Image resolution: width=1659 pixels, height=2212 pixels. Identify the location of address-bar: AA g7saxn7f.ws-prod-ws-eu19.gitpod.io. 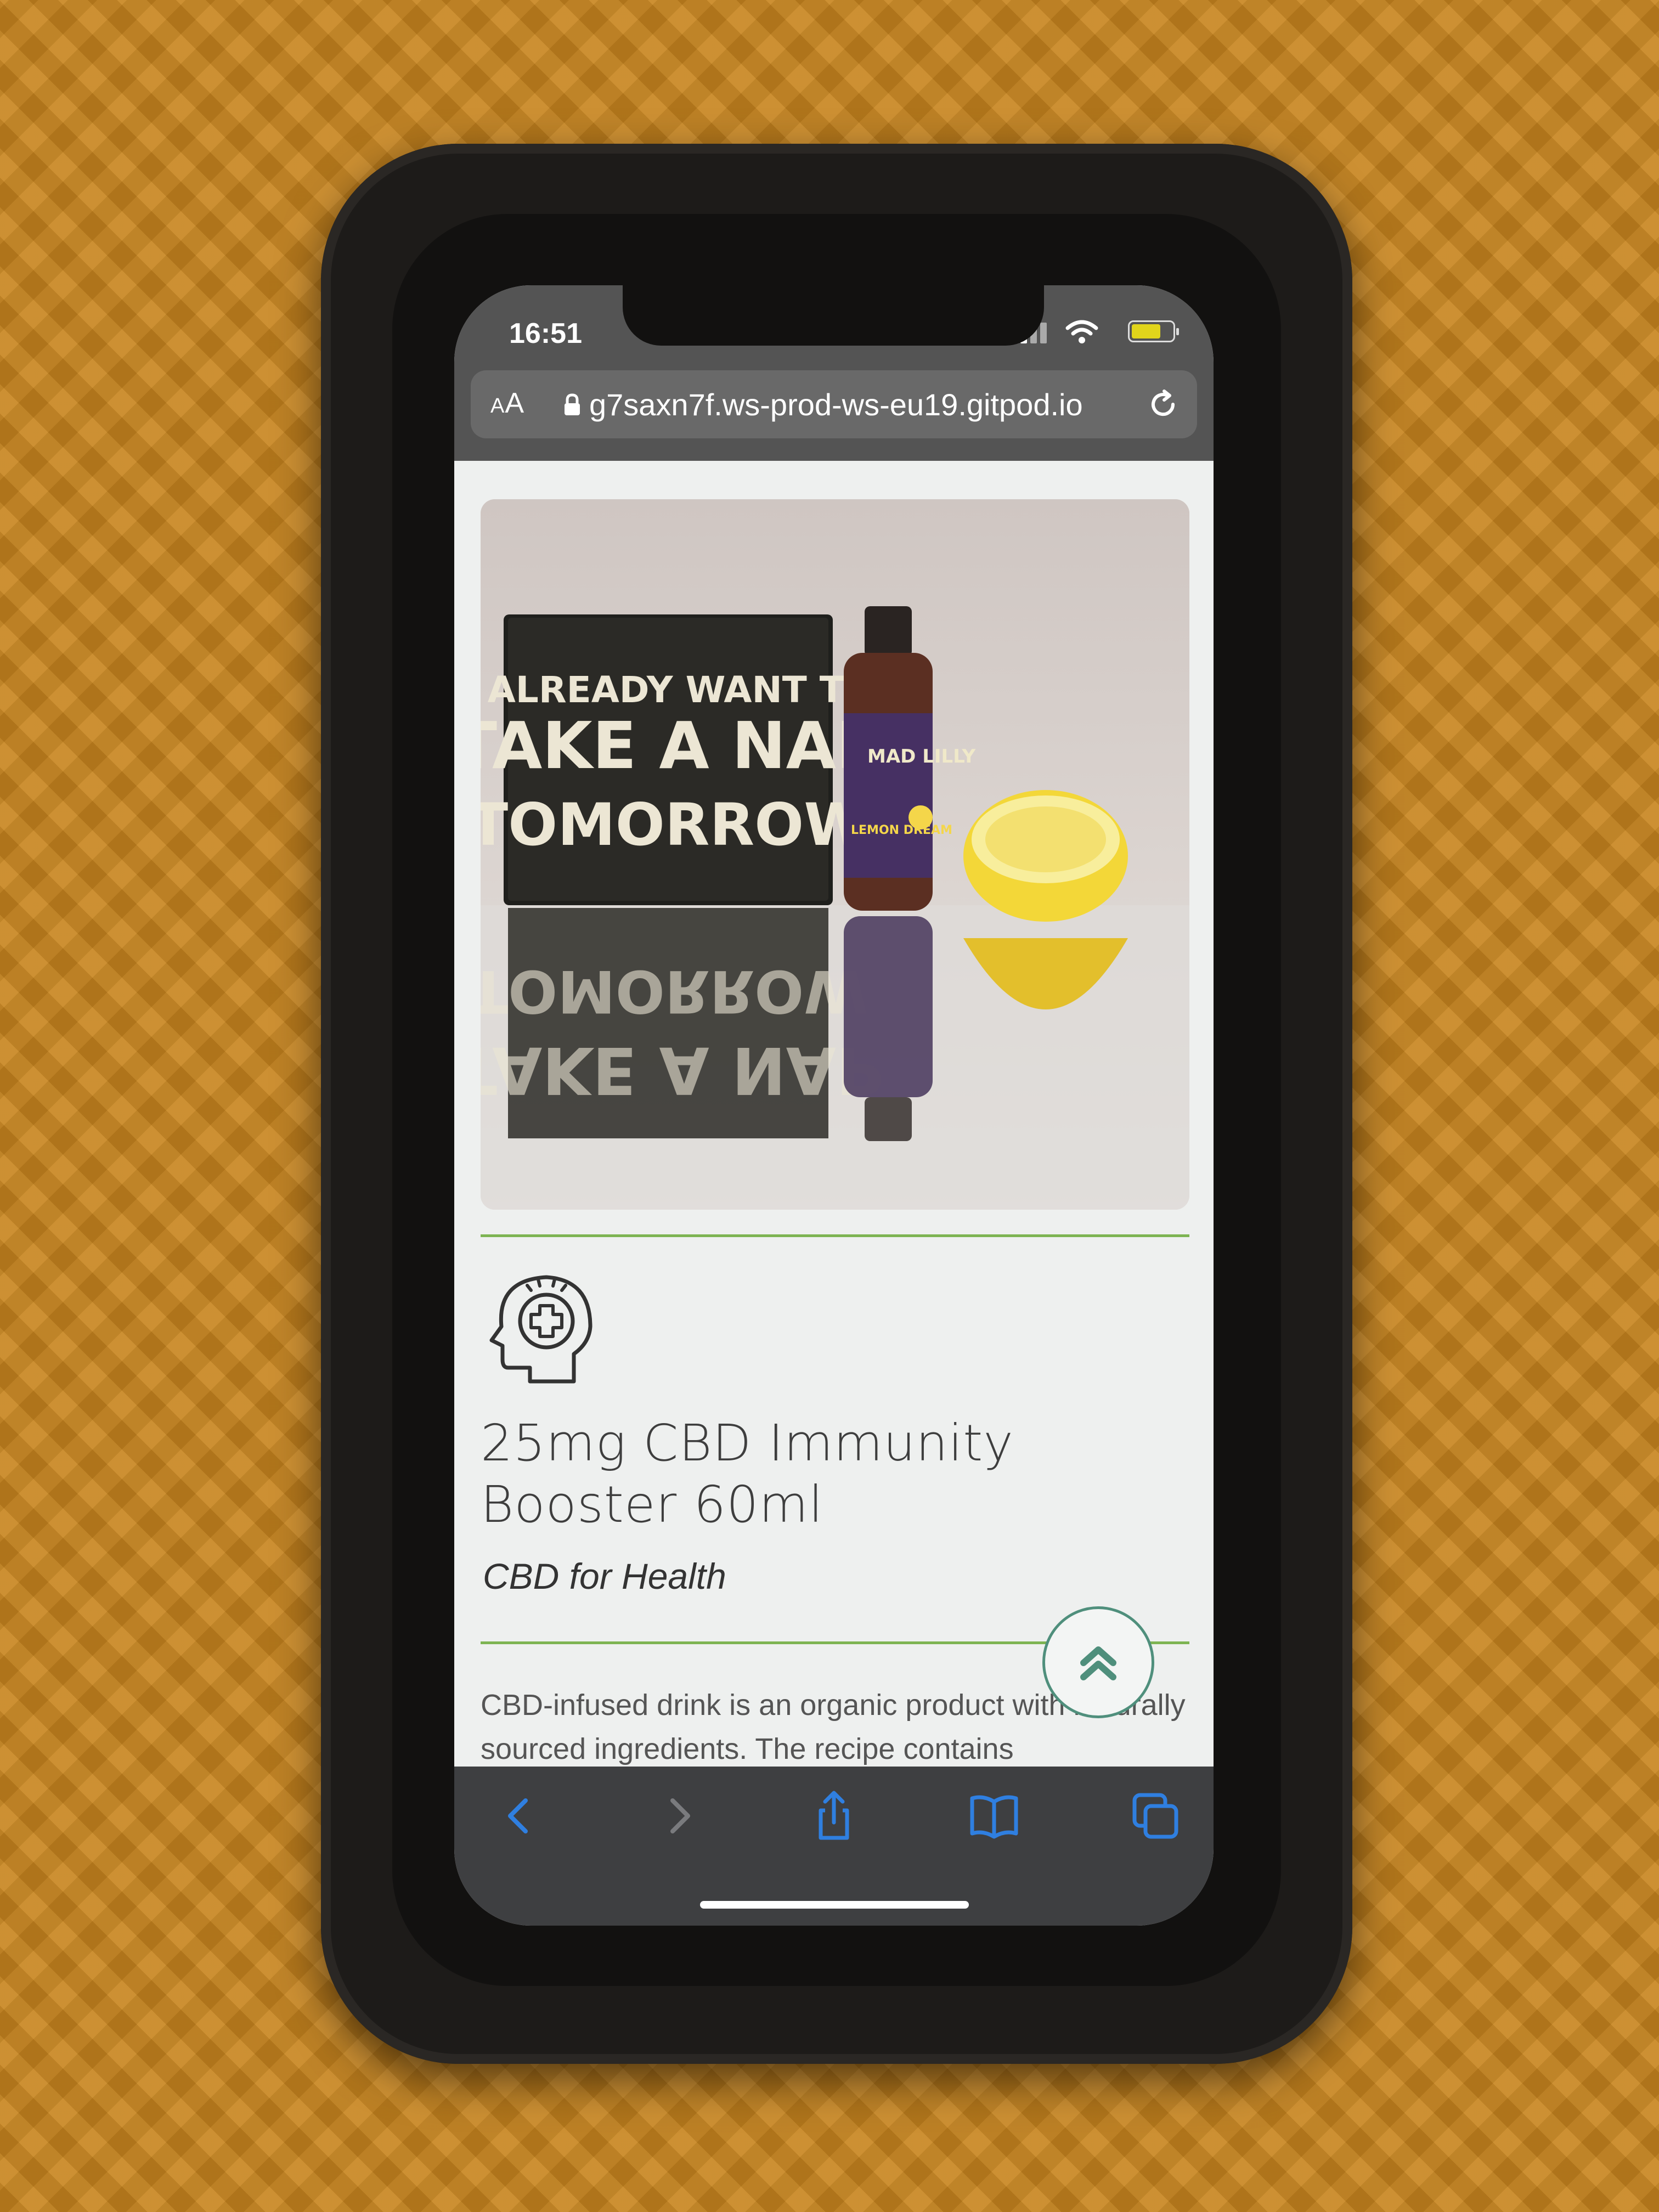
(834, 404).